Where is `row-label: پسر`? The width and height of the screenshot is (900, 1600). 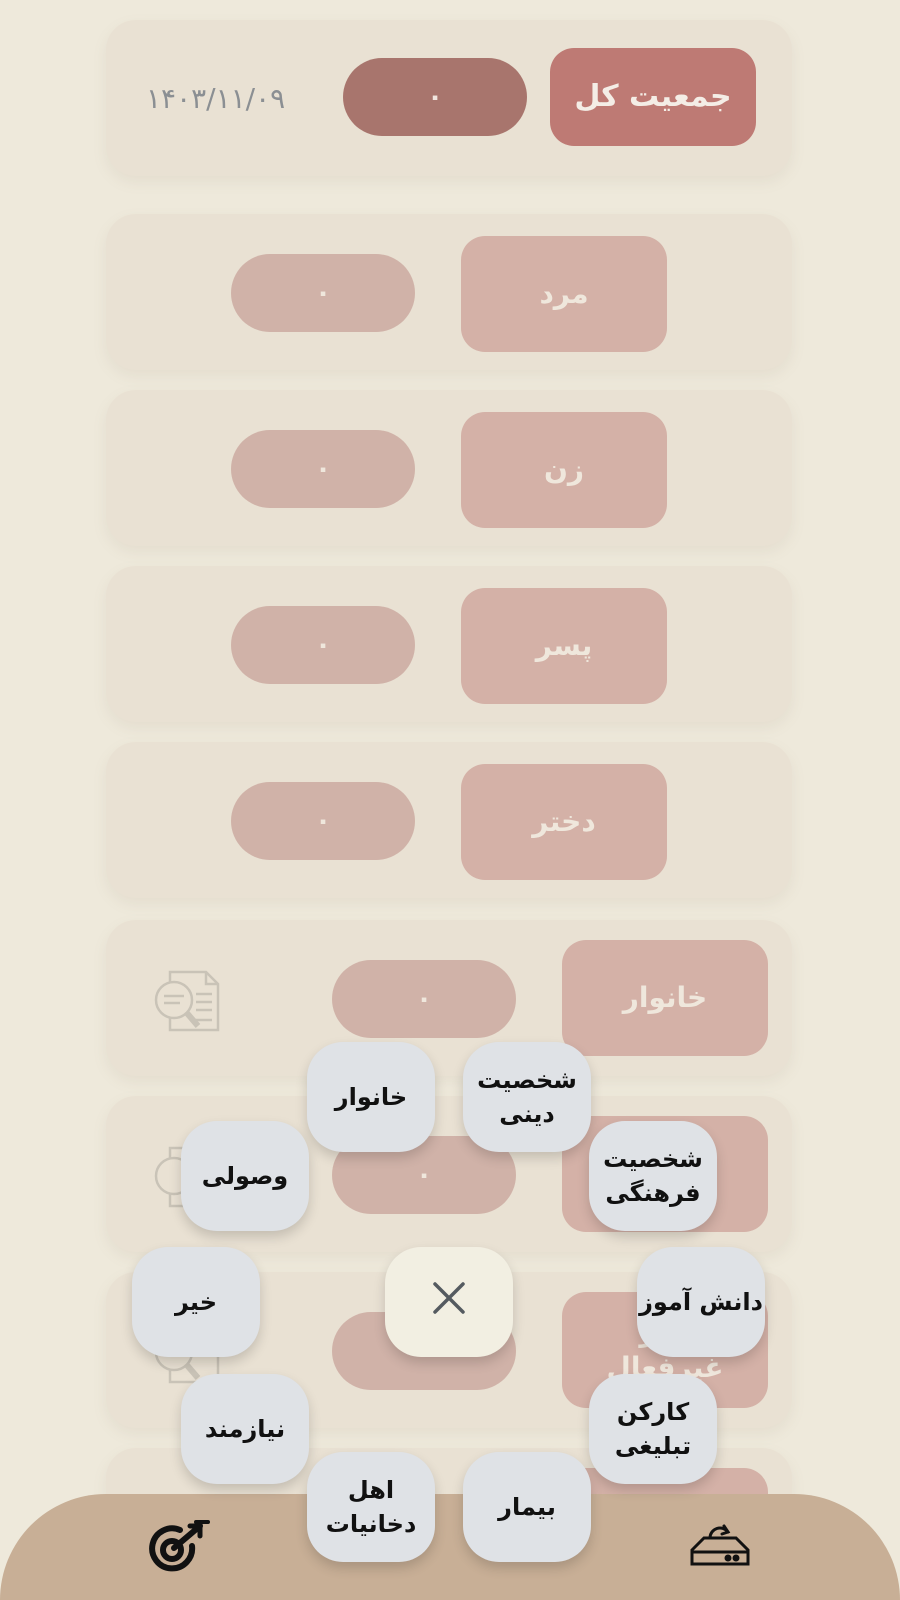 row-label: پسر is located at coordinates (564, 646).